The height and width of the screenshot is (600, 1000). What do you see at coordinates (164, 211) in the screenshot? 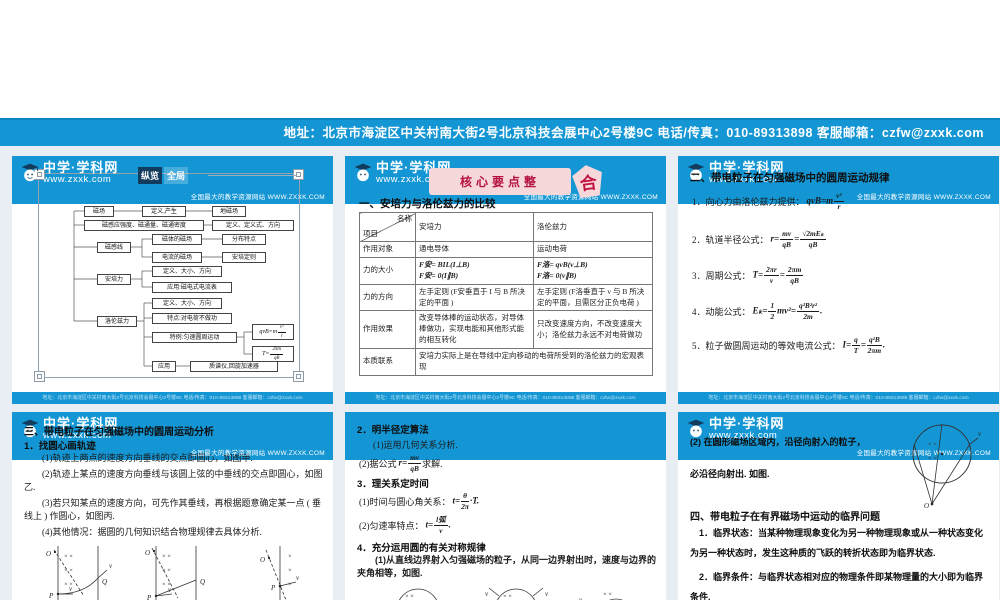
I see `flow-node: 定义,产生` at bounding box center [164, 211].